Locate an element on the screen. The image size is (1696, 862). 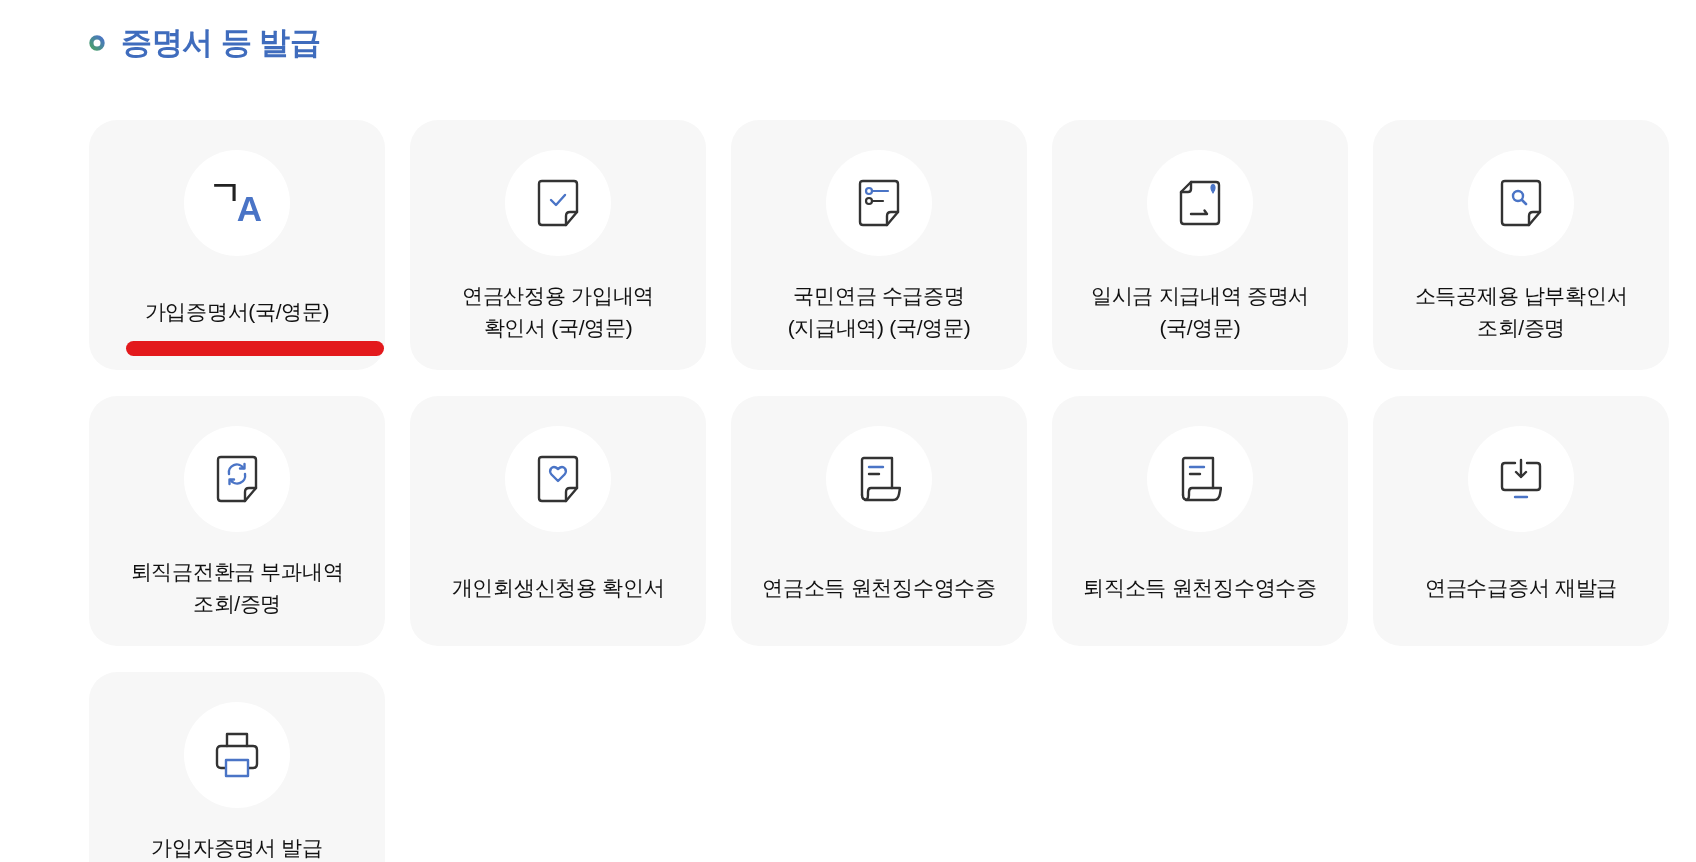
translate-icon: ㄱA is located at coordinates (237, 203).